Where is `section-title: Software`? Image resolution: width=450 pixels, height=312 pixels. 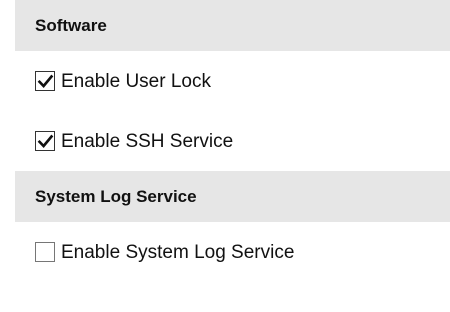
section-title: Software is located at coordinates (71, 25).